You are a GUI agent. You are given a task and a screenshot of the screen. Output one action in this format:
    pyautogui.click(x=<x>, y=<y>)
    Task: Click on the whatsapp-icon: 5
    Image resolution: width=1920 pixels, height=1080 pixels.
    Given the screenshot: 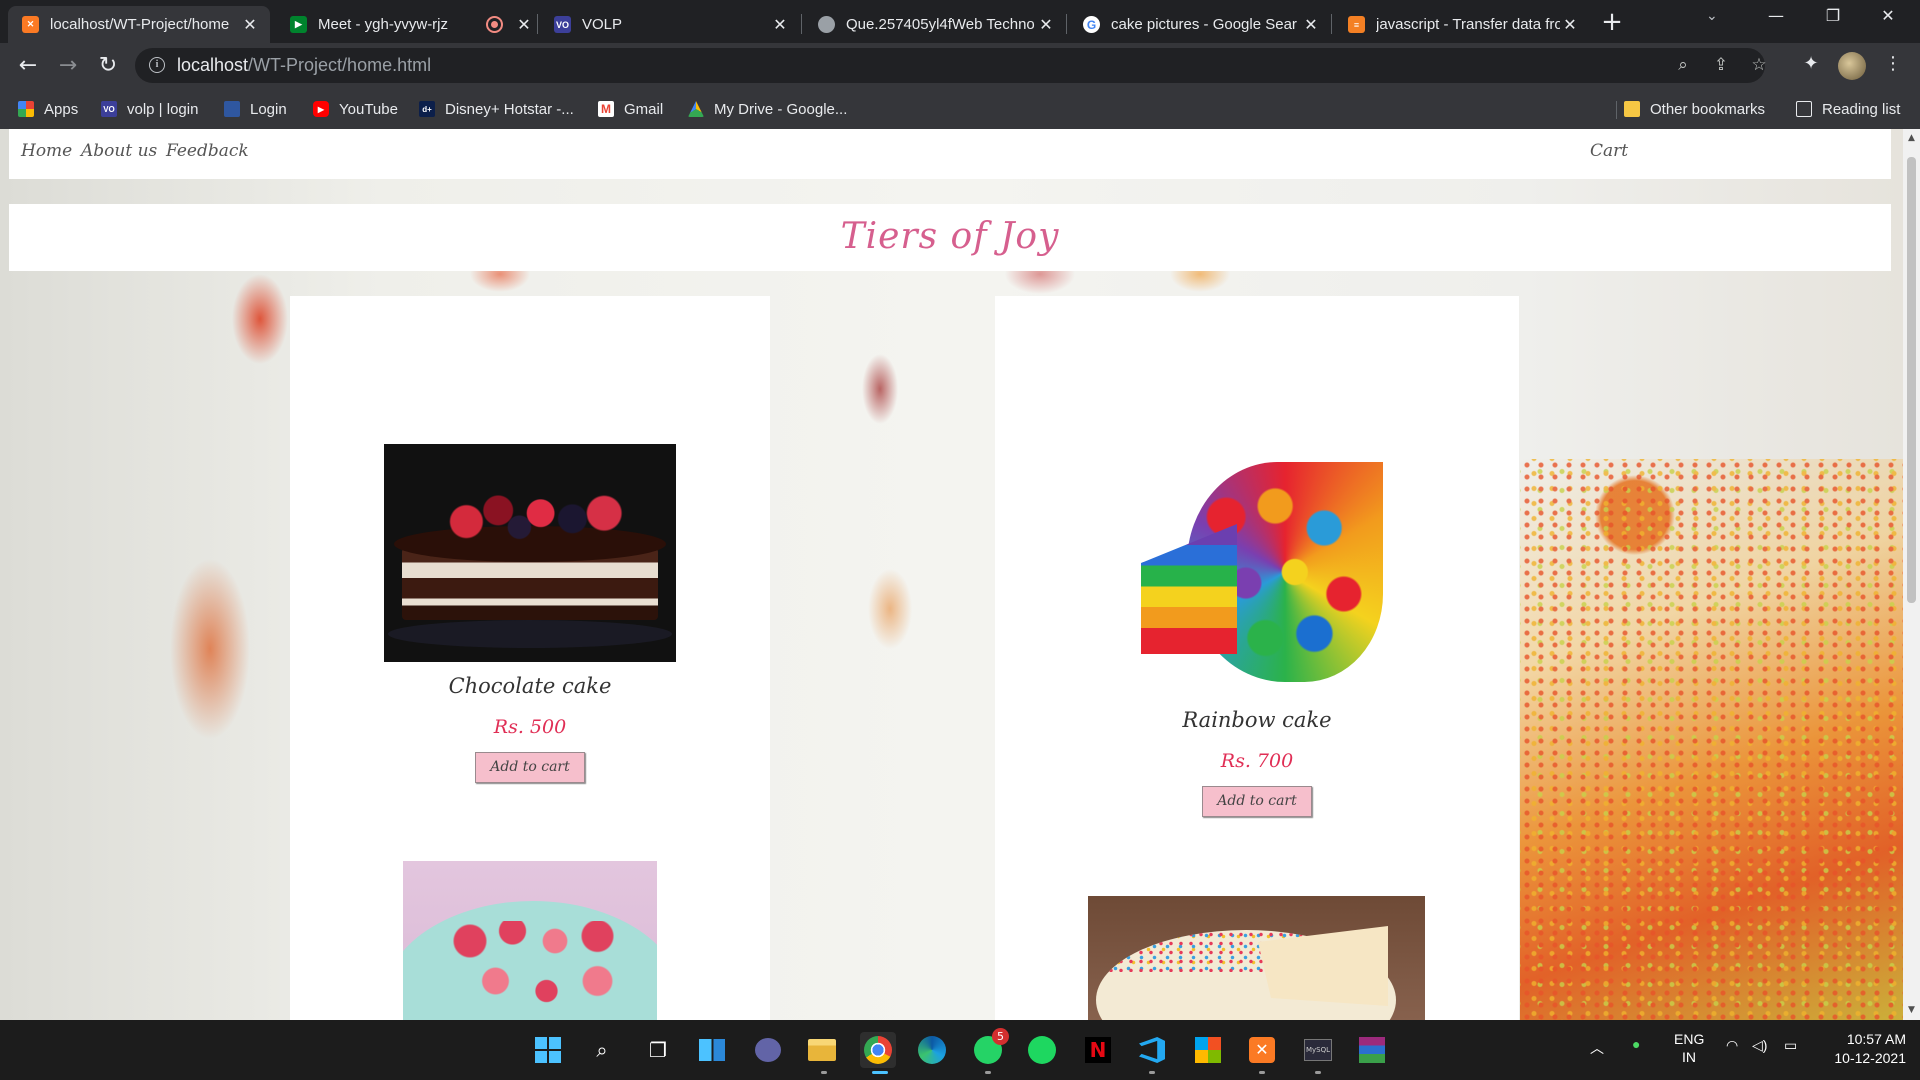 What is the action you would take?
    pyautogui.click(x=989, y=1048)
    